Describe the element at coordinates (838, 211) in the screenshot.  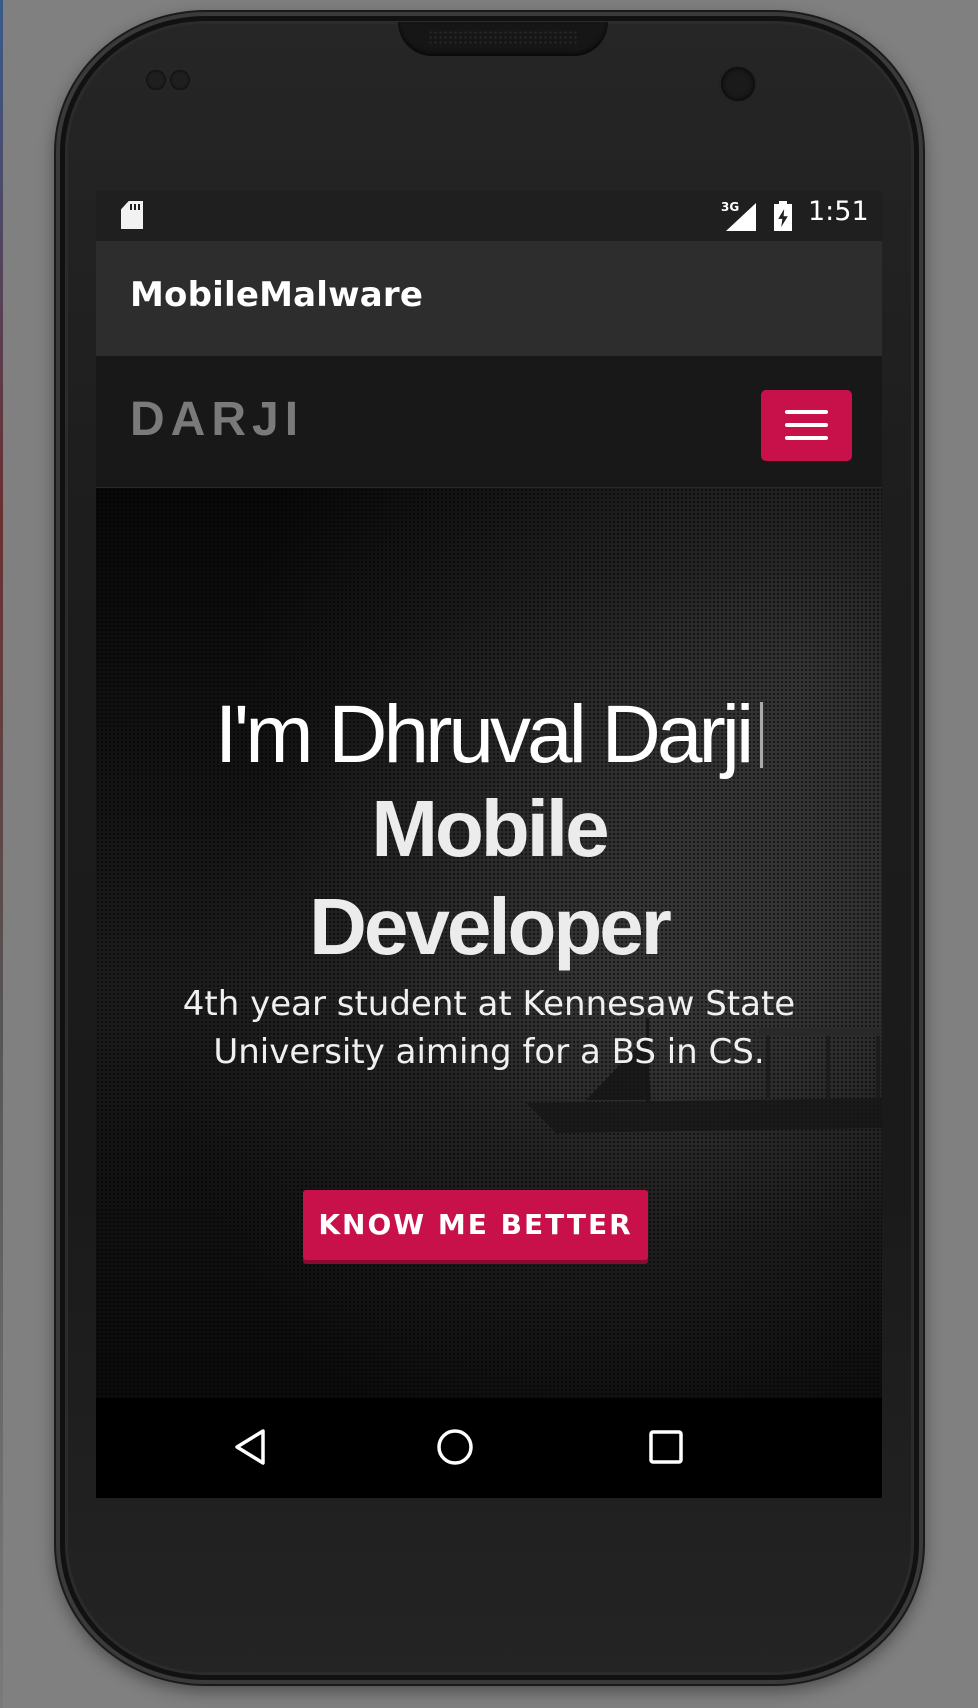
I see `status-time: 1:51` at that location.